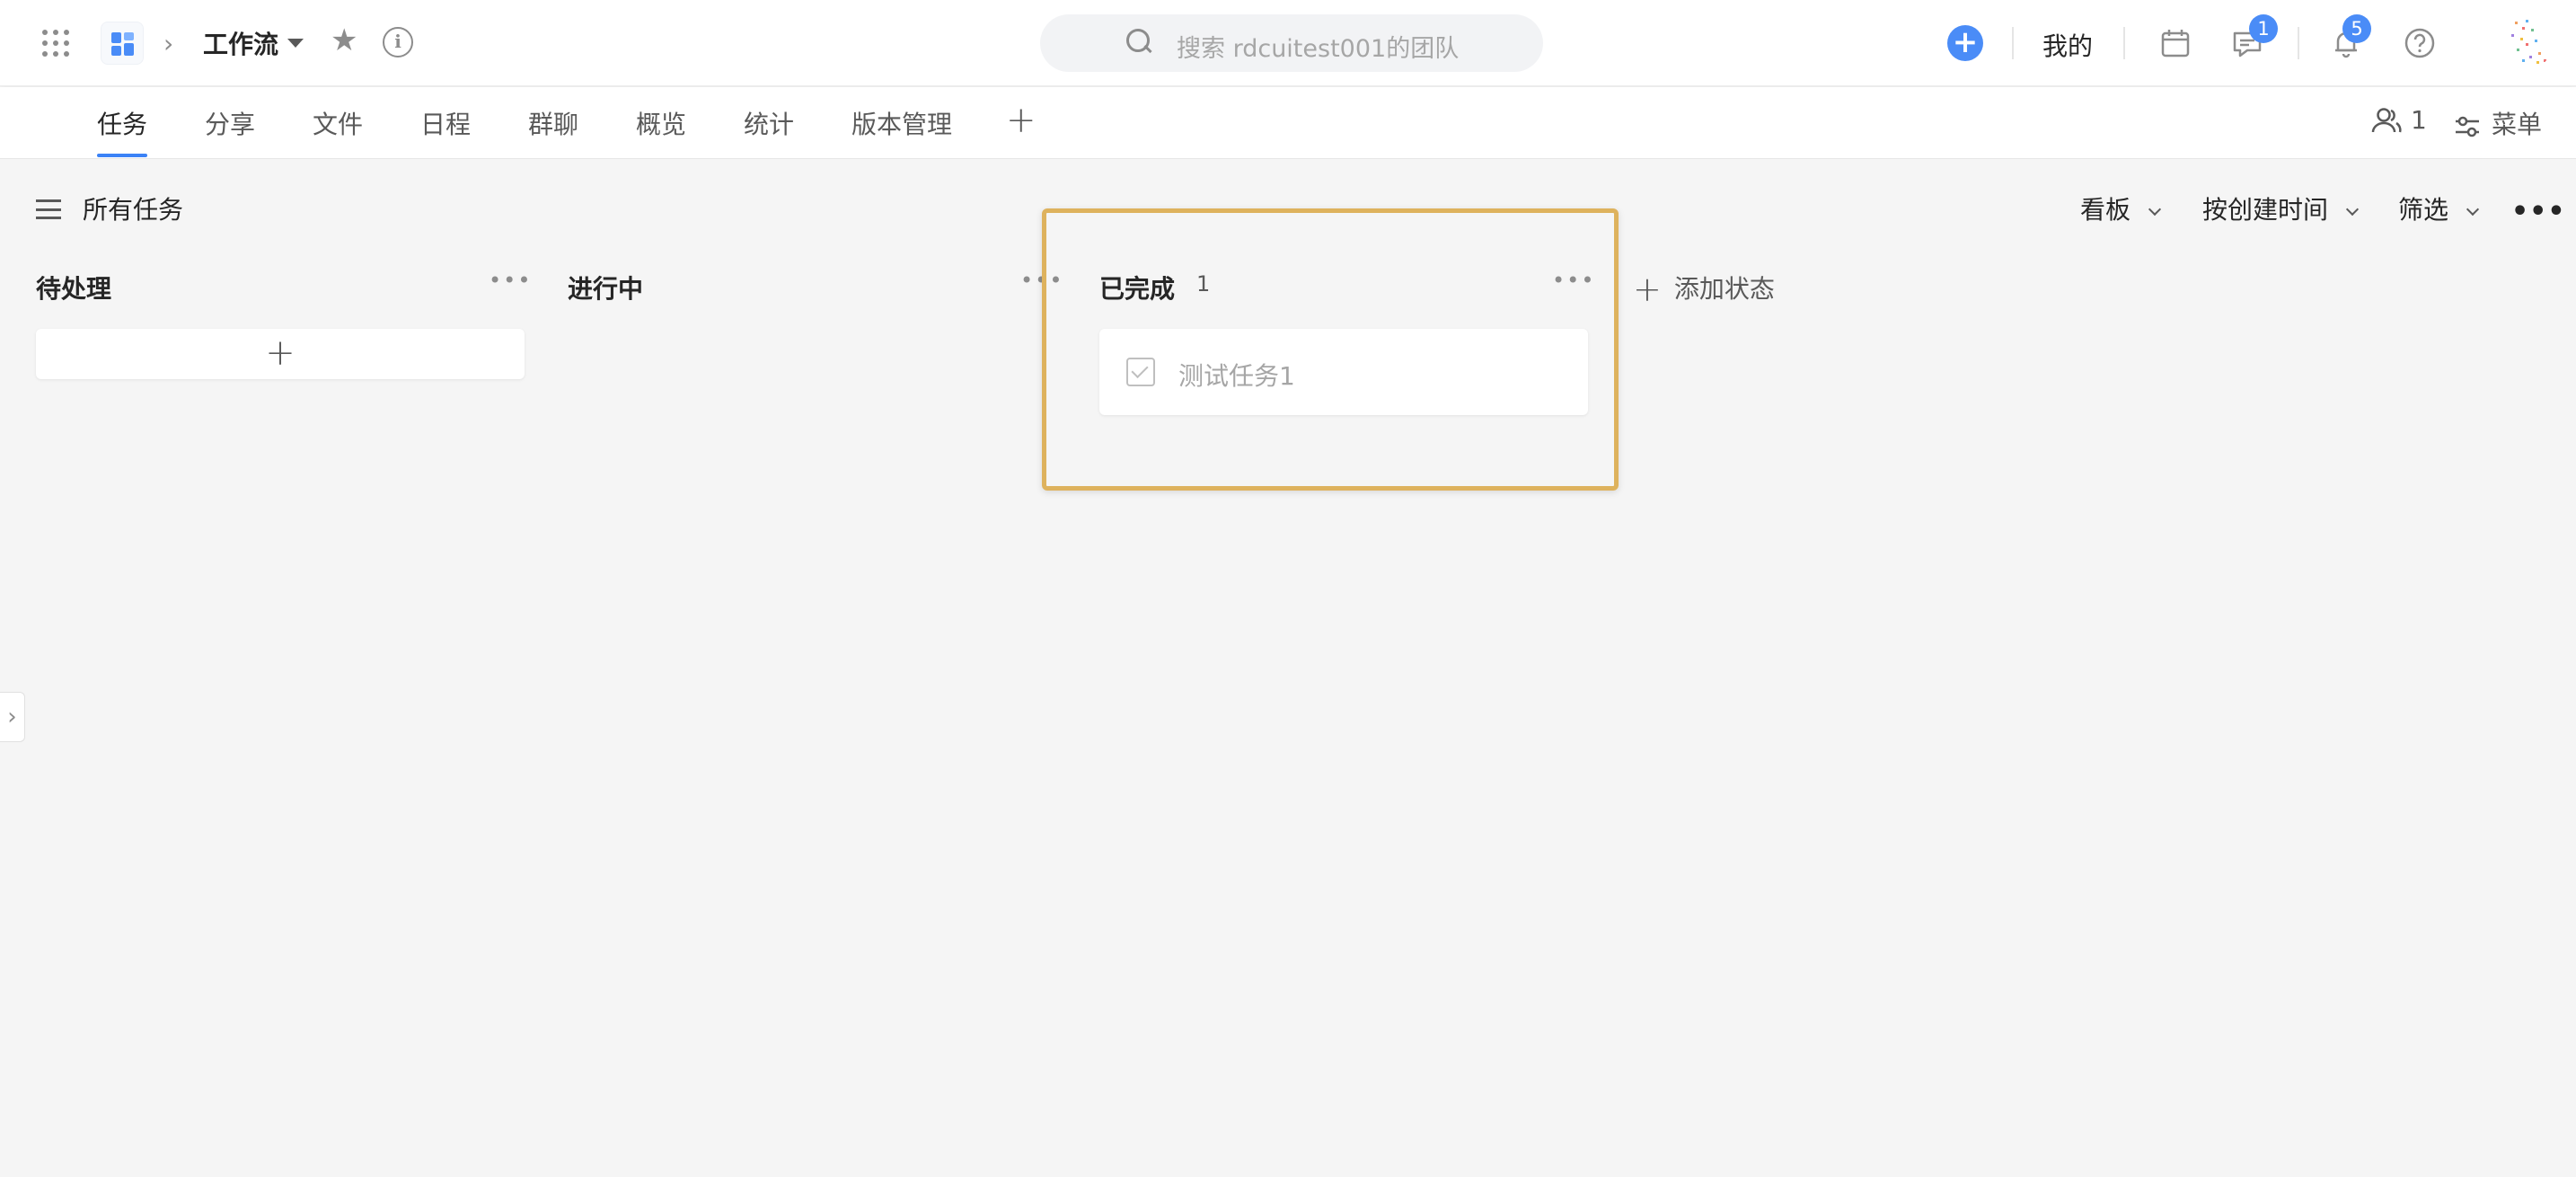  What do you see at coordinates (553, 123) in the screenshot?
I see `tab-group-chat: 群聊` at bounding box center [553, 123].